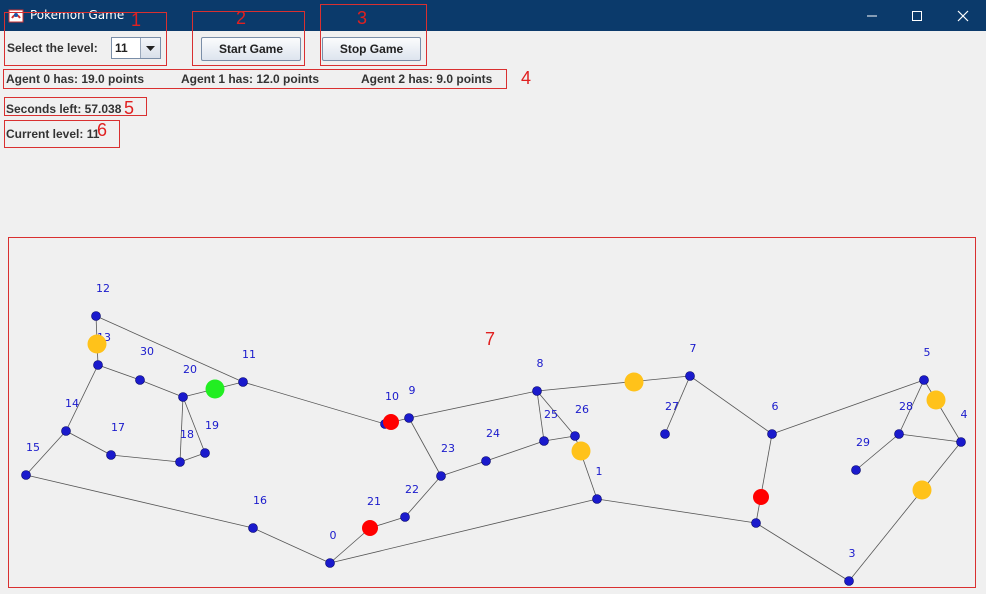 The height and width of the screenshot is (594, 986). Describe the element at coordinates (490, 339) in the screenshot. I see `annotation-number: 7` at that location.